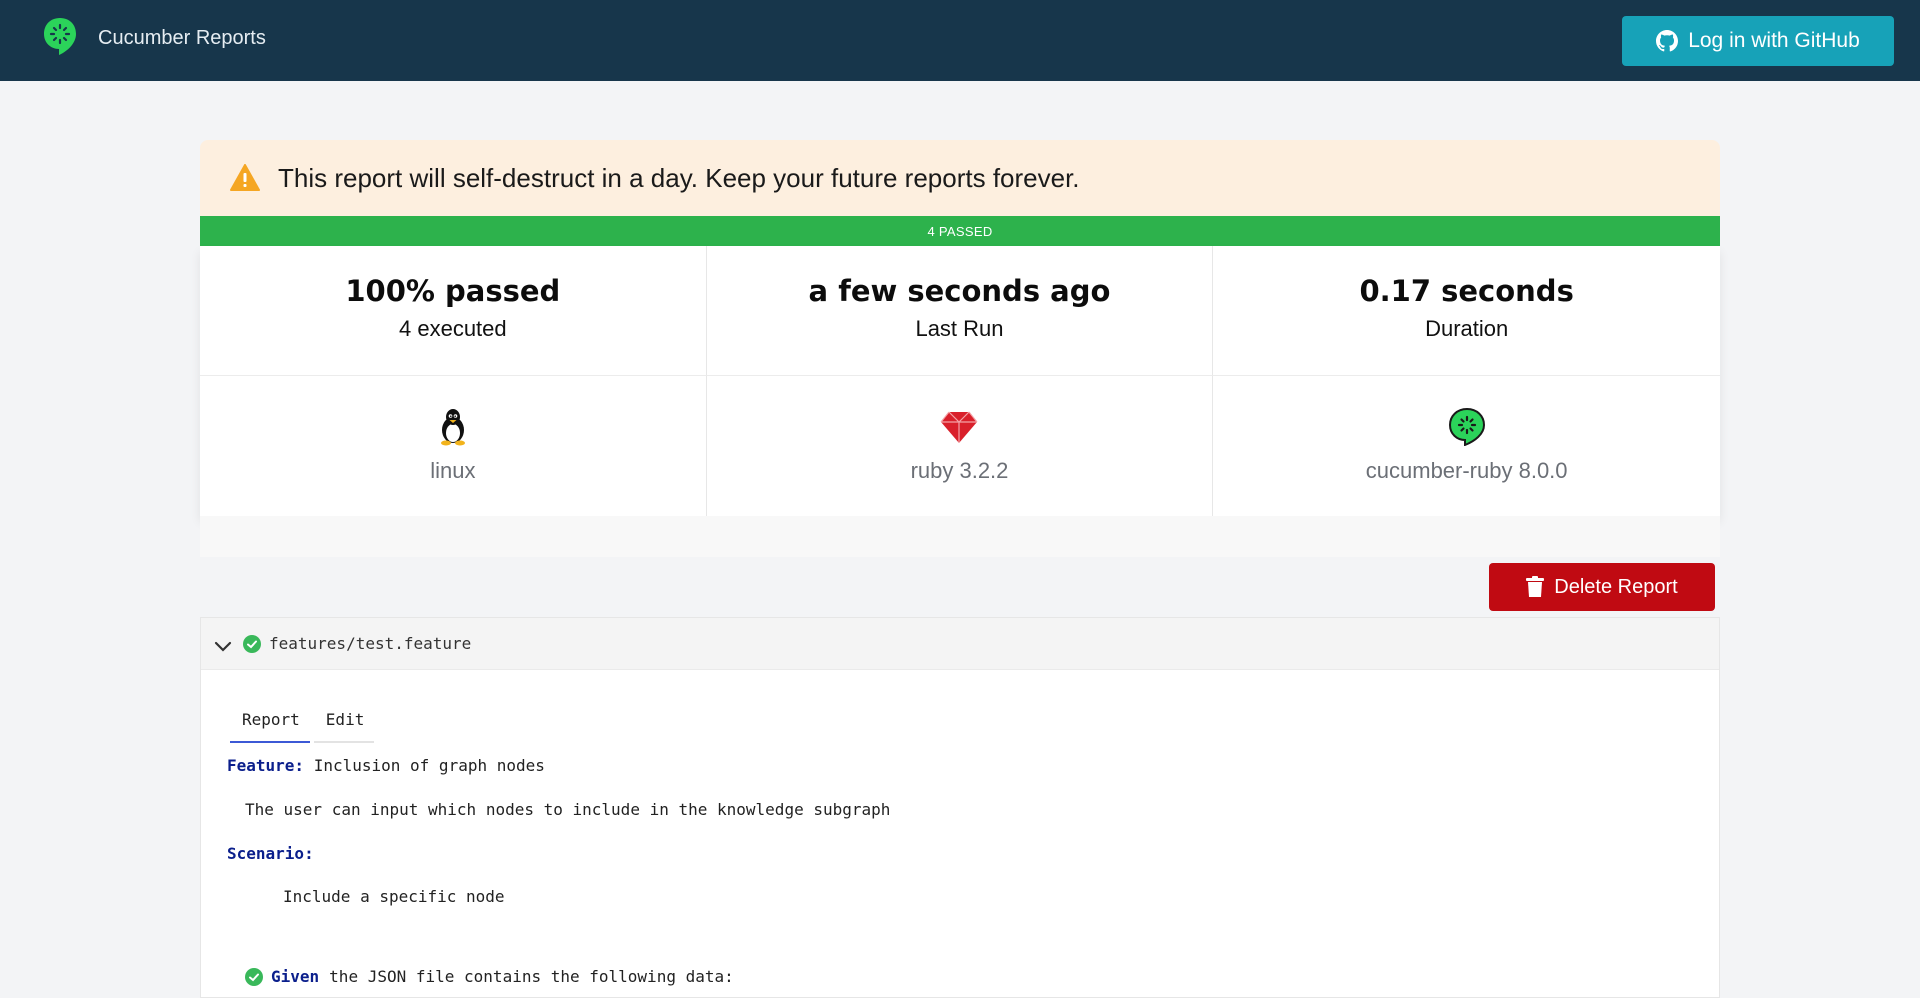  What do you see at coordinates (1466, 470) in the screenshot?
I see `env-label: cucumber-ruby 8.0.0` at bounding box center [1466, 470].